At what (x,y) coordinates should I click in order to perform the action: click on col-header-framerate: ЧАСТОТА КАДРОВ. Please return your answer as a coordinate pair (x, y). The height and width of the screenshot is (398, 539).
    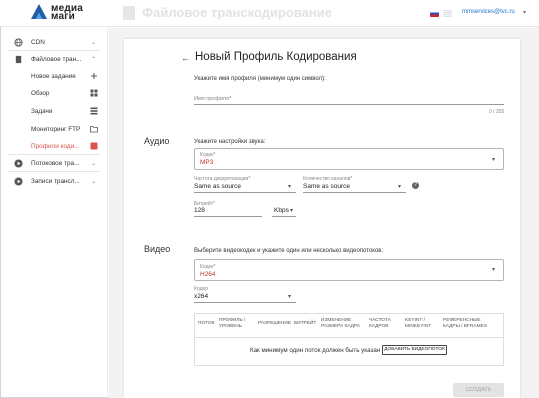
    Looking at the image, I should click on (380, 323).